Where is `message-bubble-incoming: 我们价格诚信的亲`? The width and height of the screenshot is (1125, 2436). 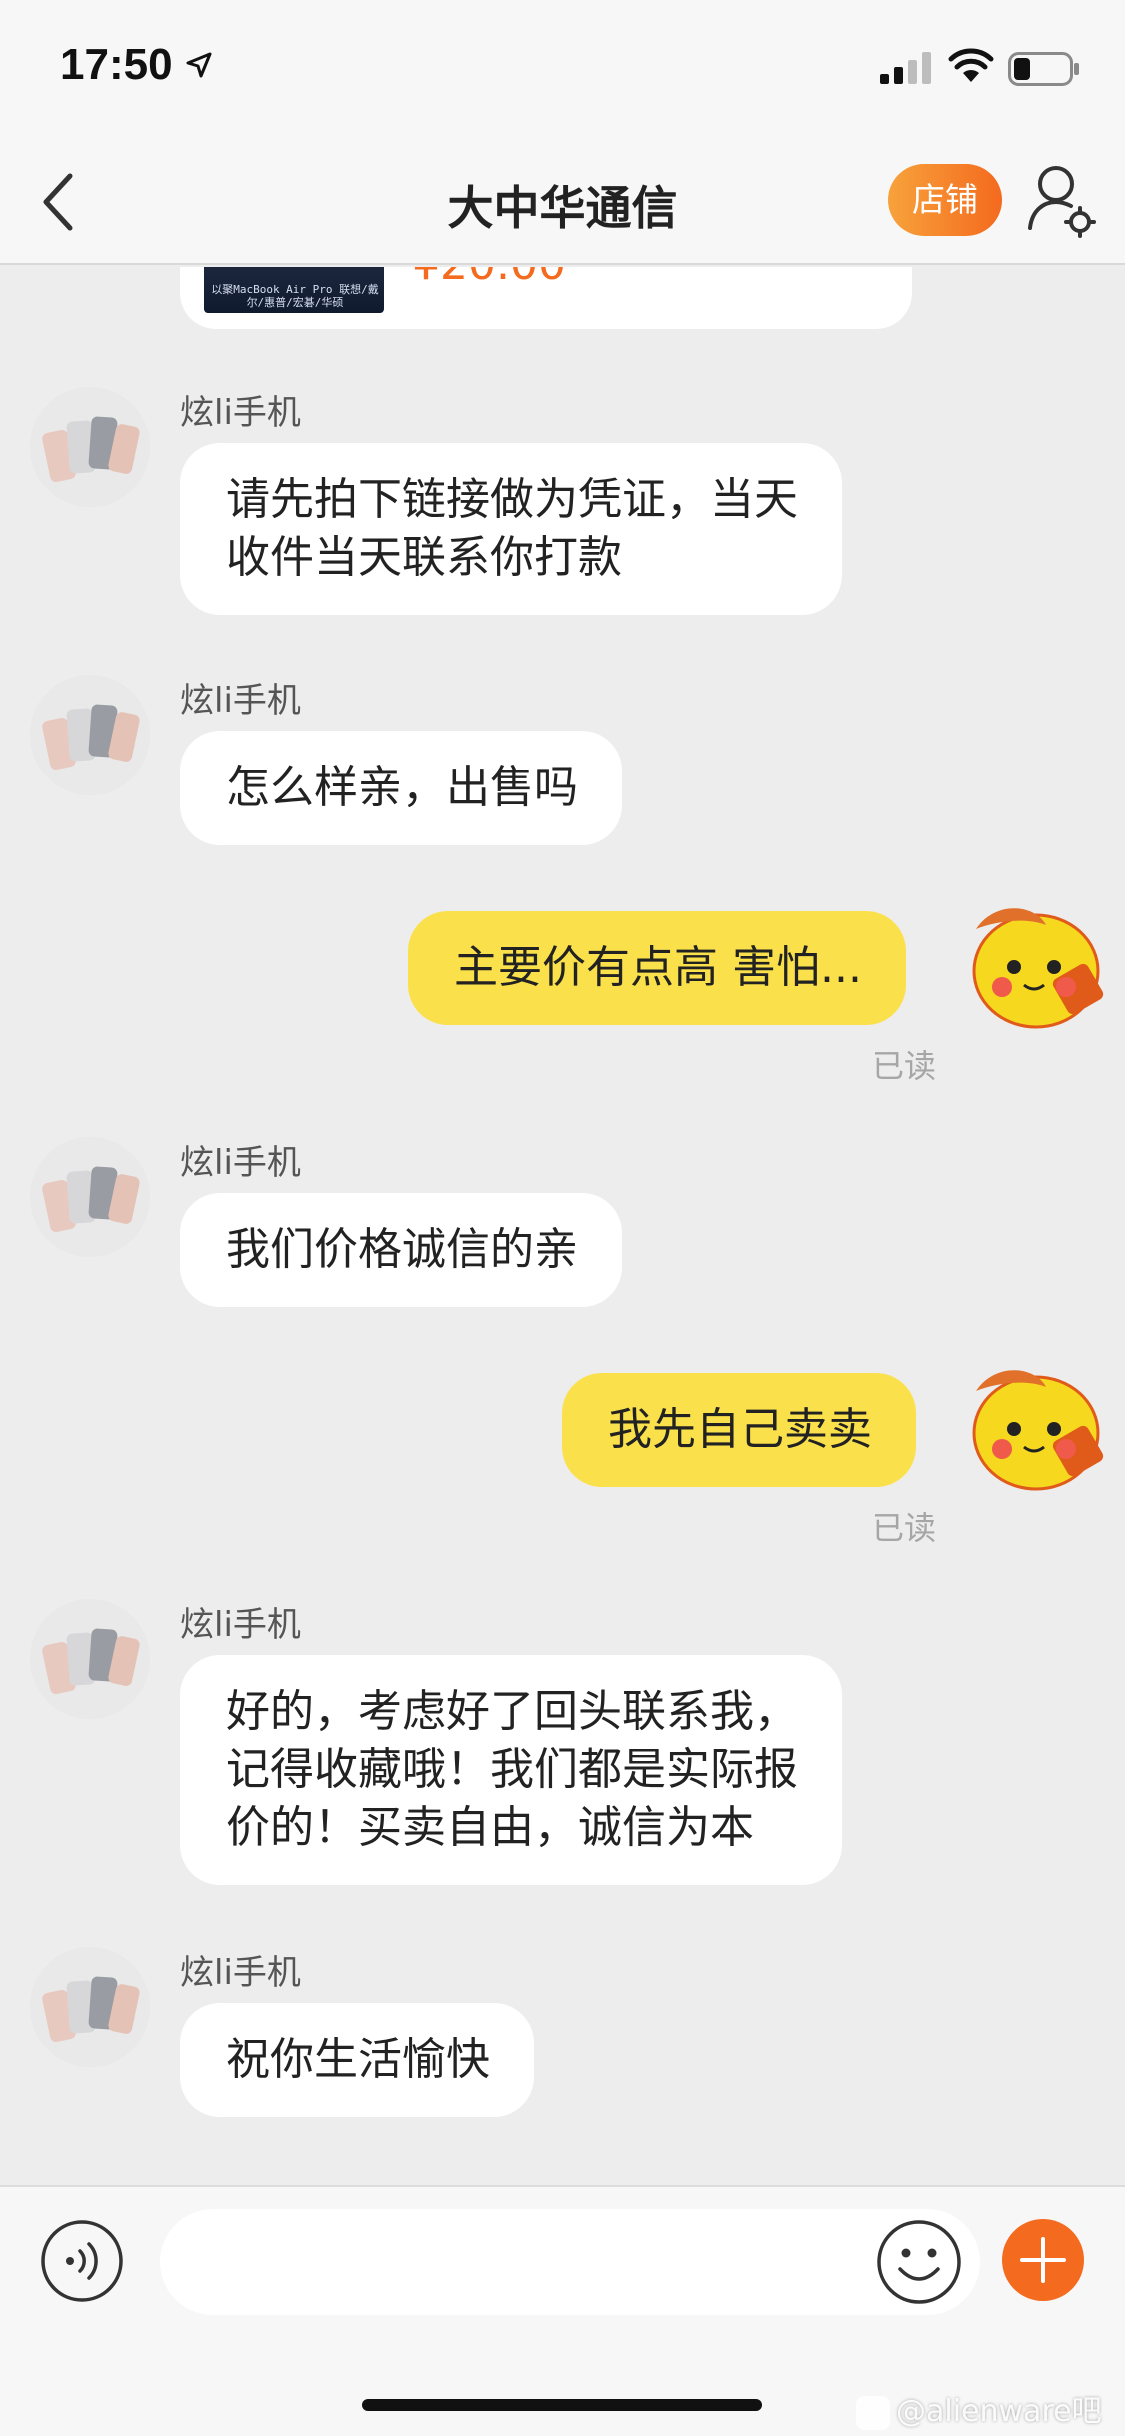 message-bubble-incoming: 我们价格诚信的亲 is located at coordinates (401, 1250).